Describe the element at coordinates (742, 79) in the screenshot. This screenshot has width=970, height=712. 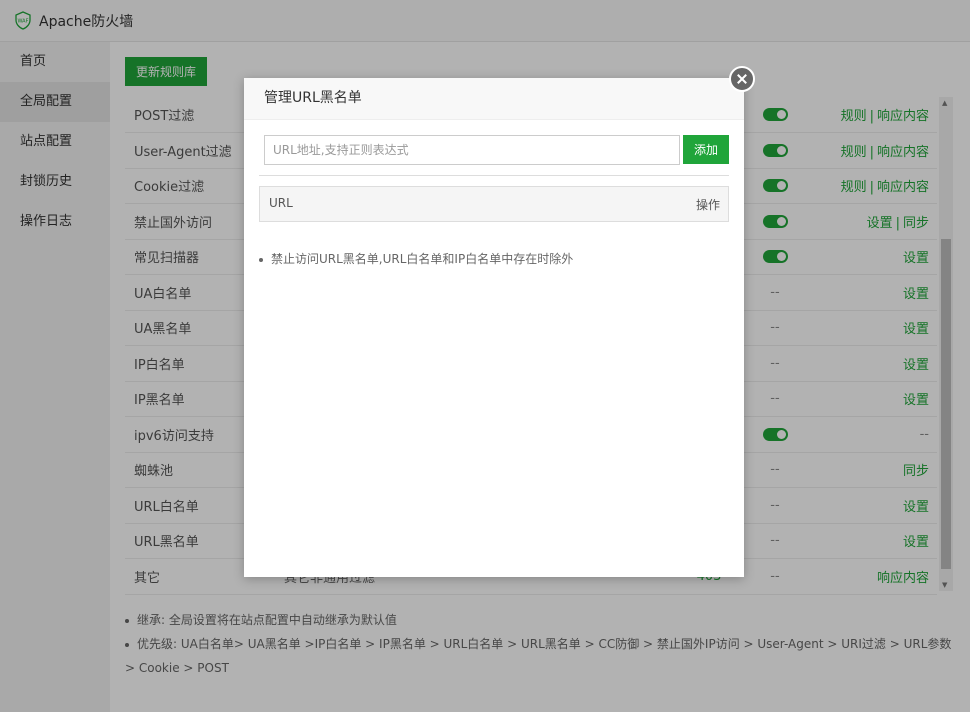
I see `close-icon` at that location.